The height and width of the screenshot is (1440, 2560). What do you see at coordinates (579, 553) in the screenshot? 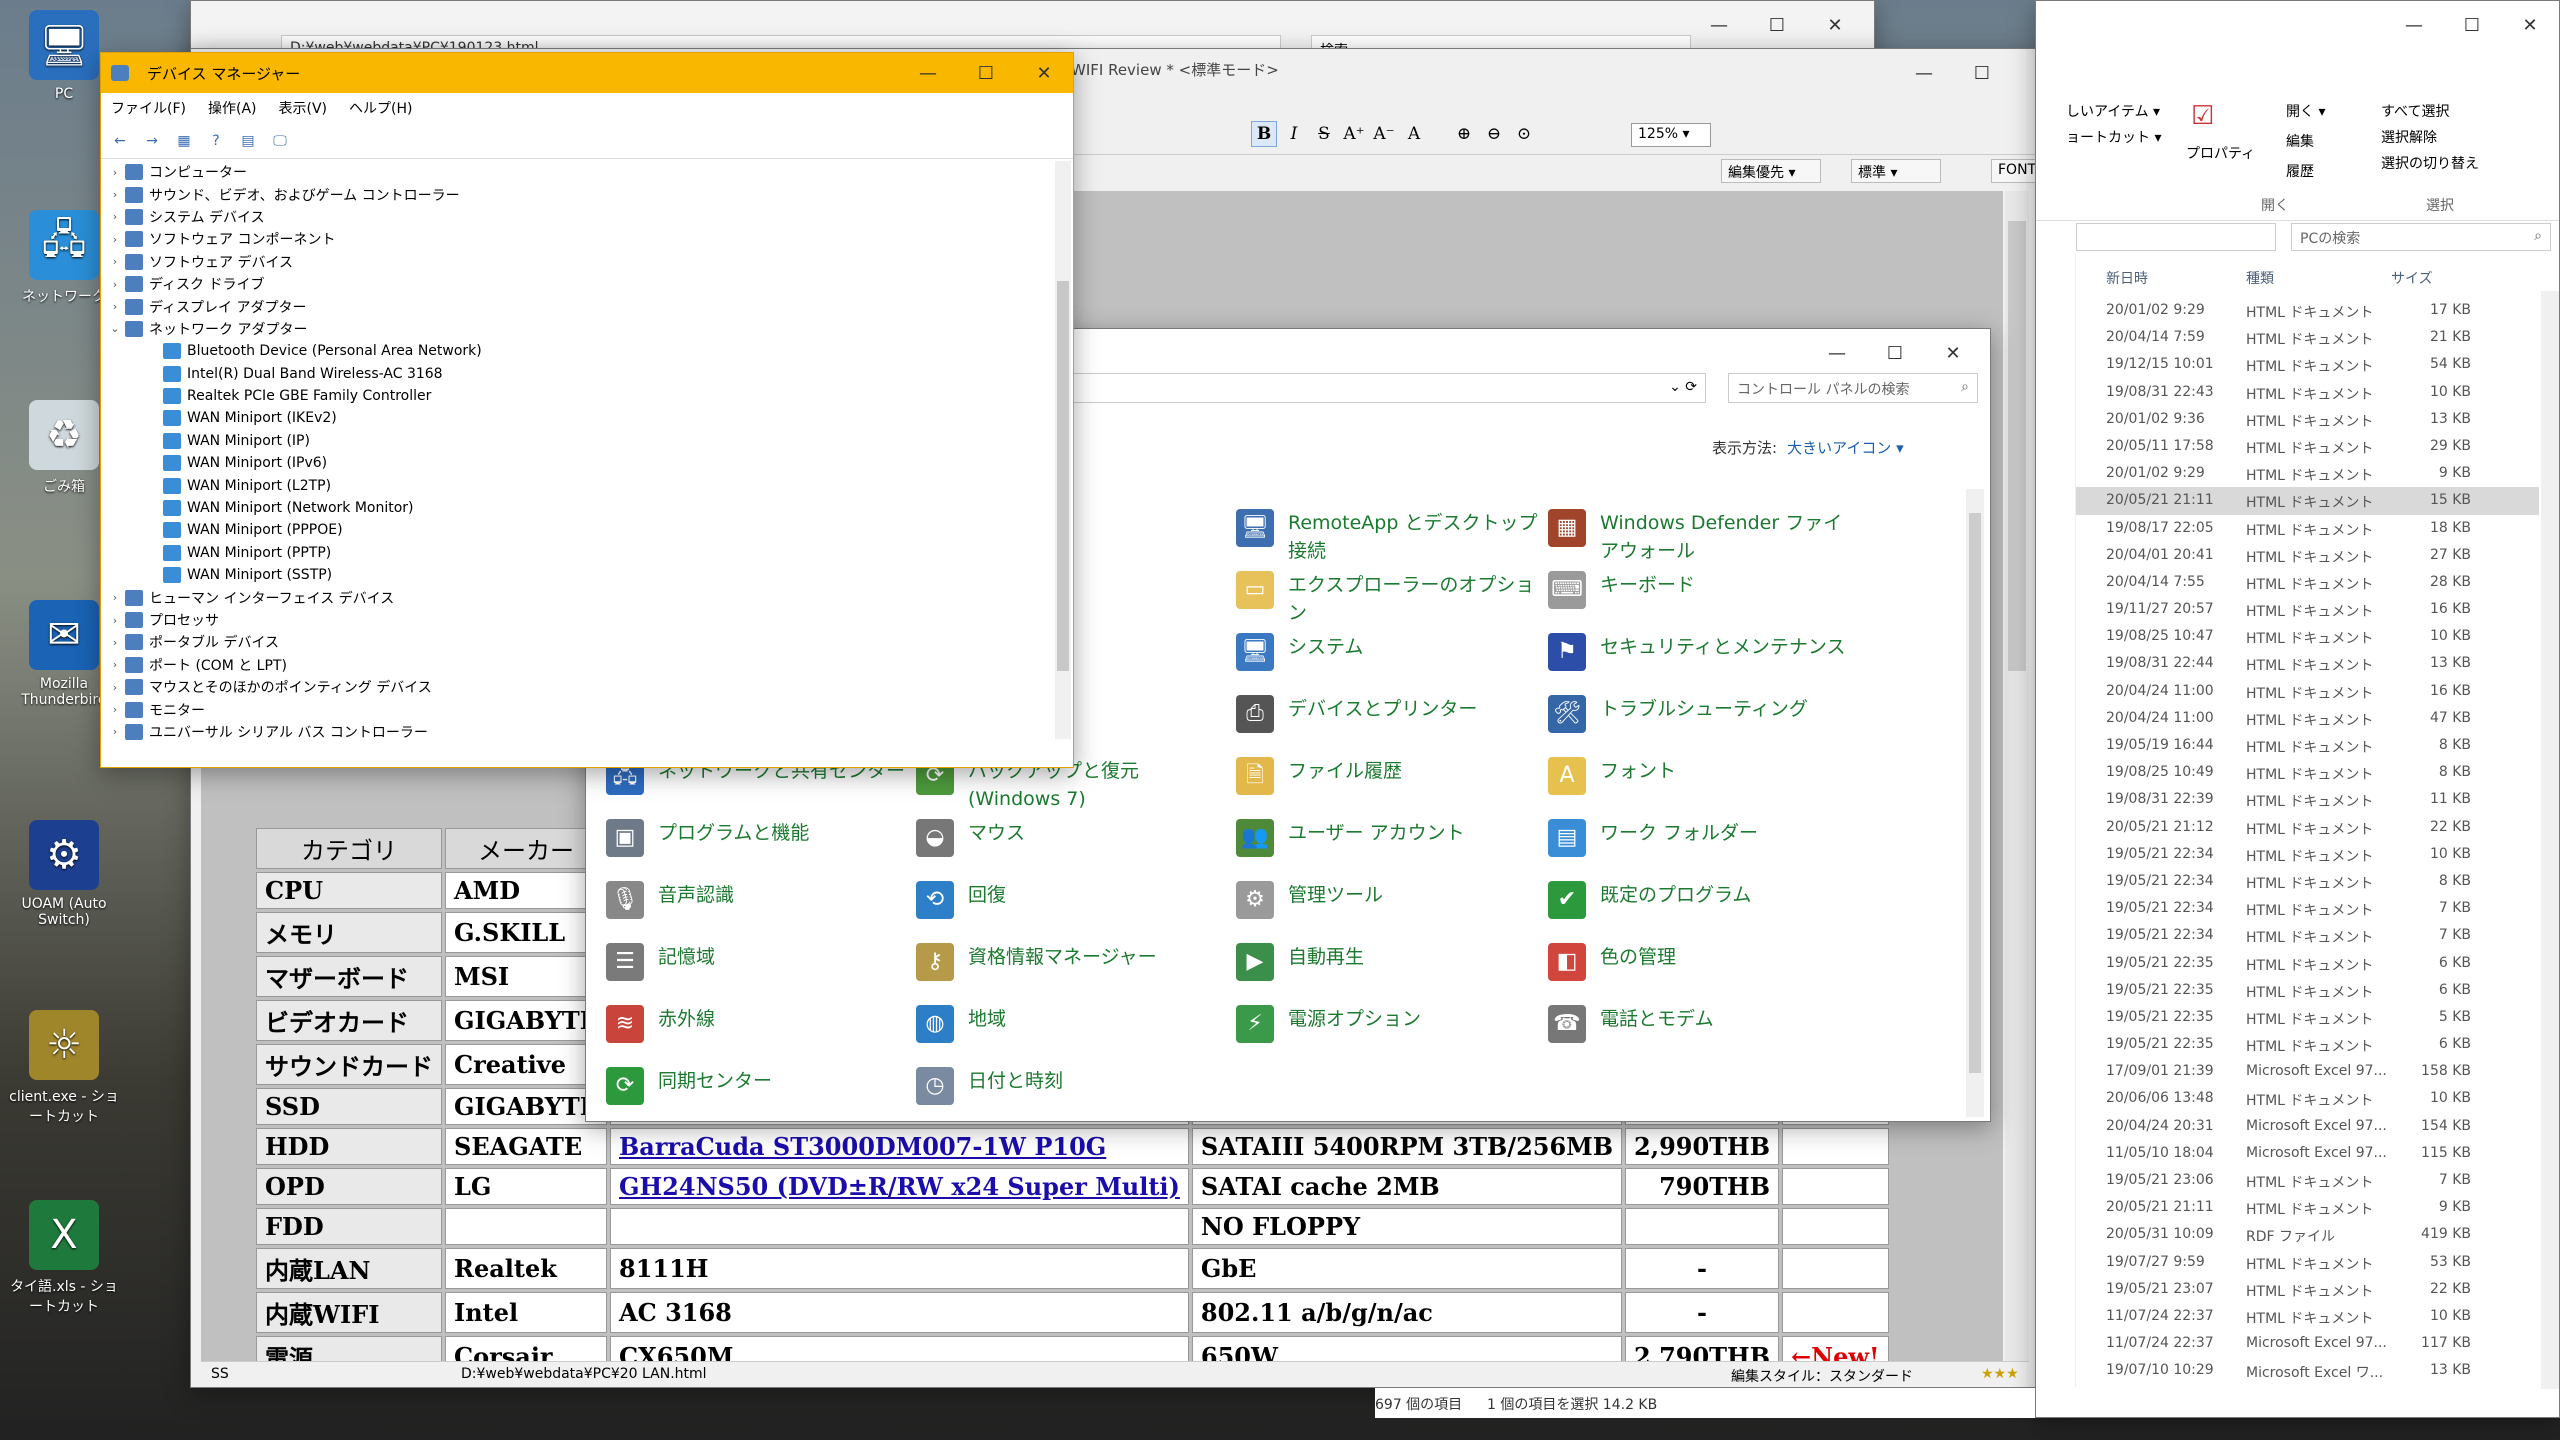
I see `device-item: WAN Miniport (PPTP)` at bounding box center [579, 553].